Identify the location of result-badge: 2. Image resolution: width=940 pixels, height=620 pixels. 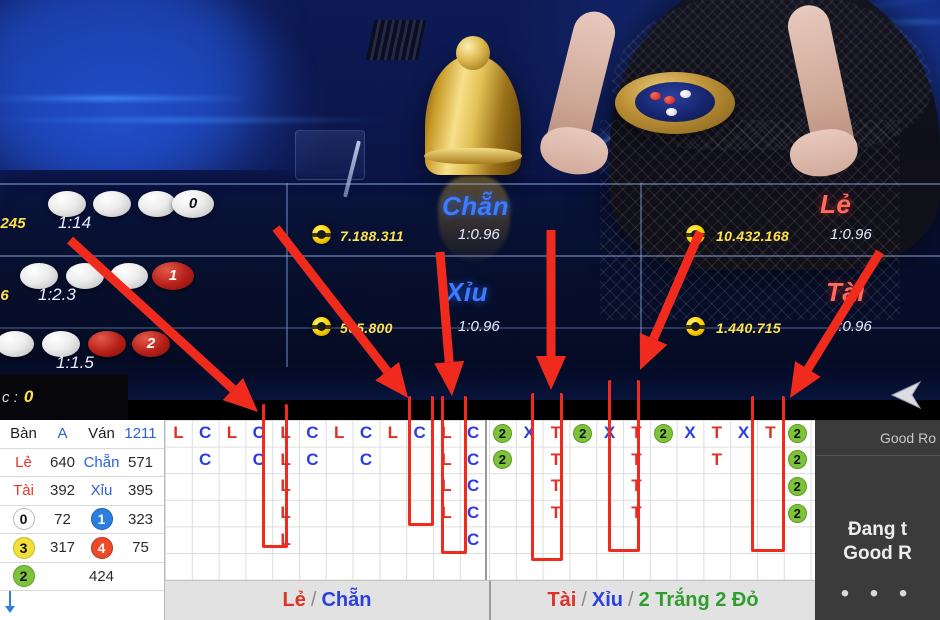
(23, 576).